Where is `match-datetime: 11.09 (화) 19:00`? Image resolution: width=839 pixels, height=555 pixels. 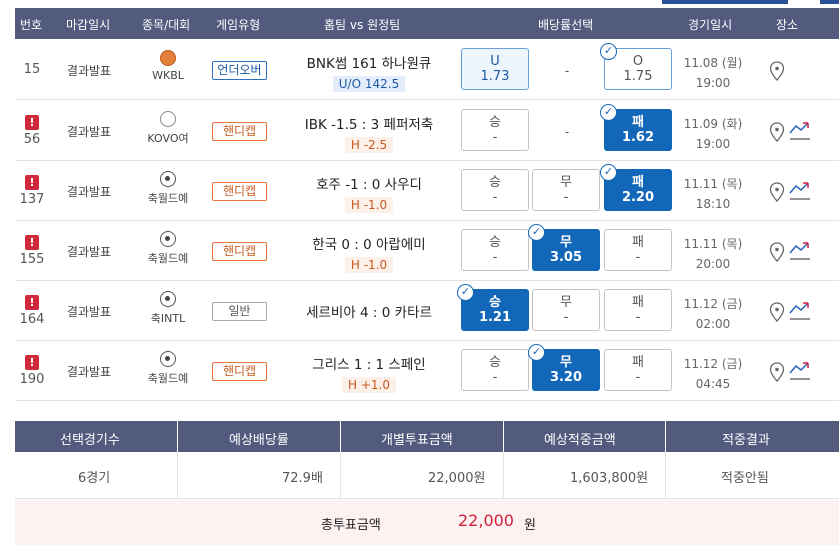
match-datetime: 11.09 (화) 19:00 is located at coordinates (713, 134).